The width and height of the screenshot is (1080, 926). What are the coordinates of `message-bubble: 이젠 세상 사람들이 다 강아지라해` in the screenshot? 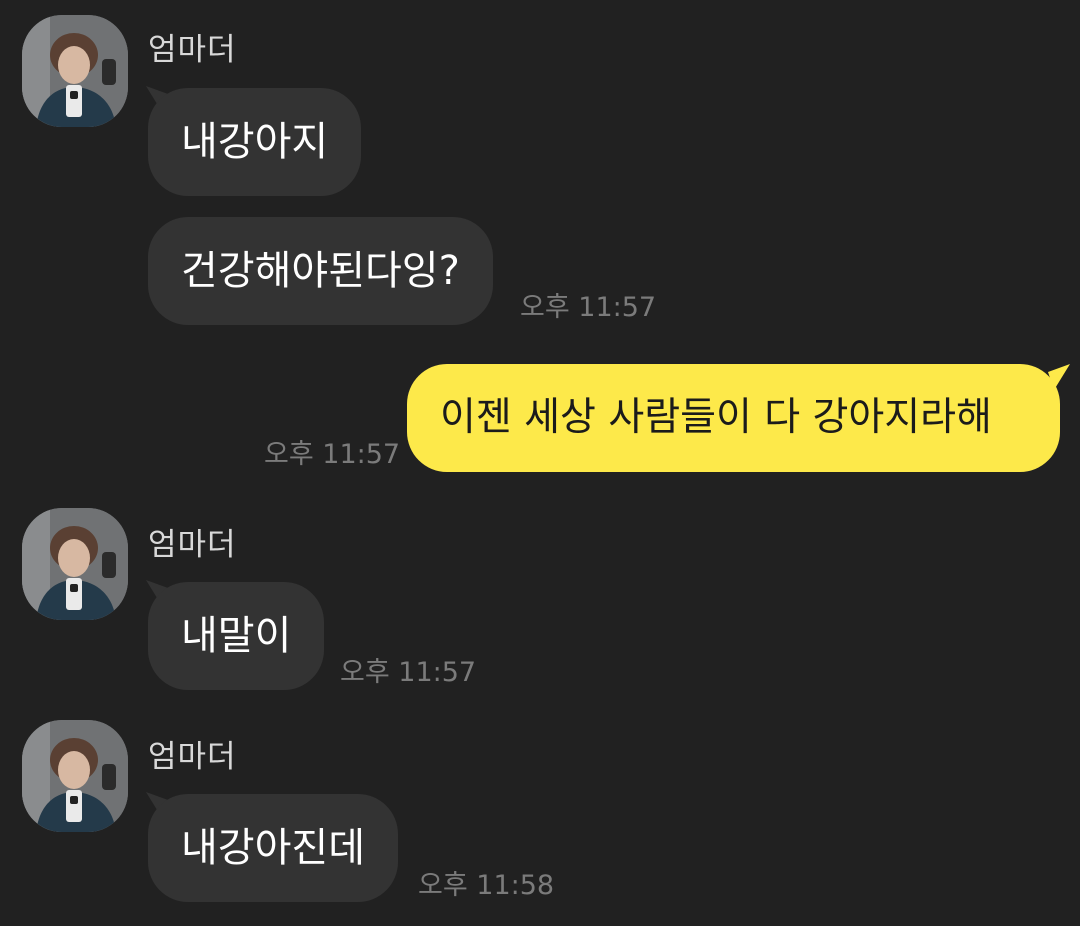 It's located at (733, 418).